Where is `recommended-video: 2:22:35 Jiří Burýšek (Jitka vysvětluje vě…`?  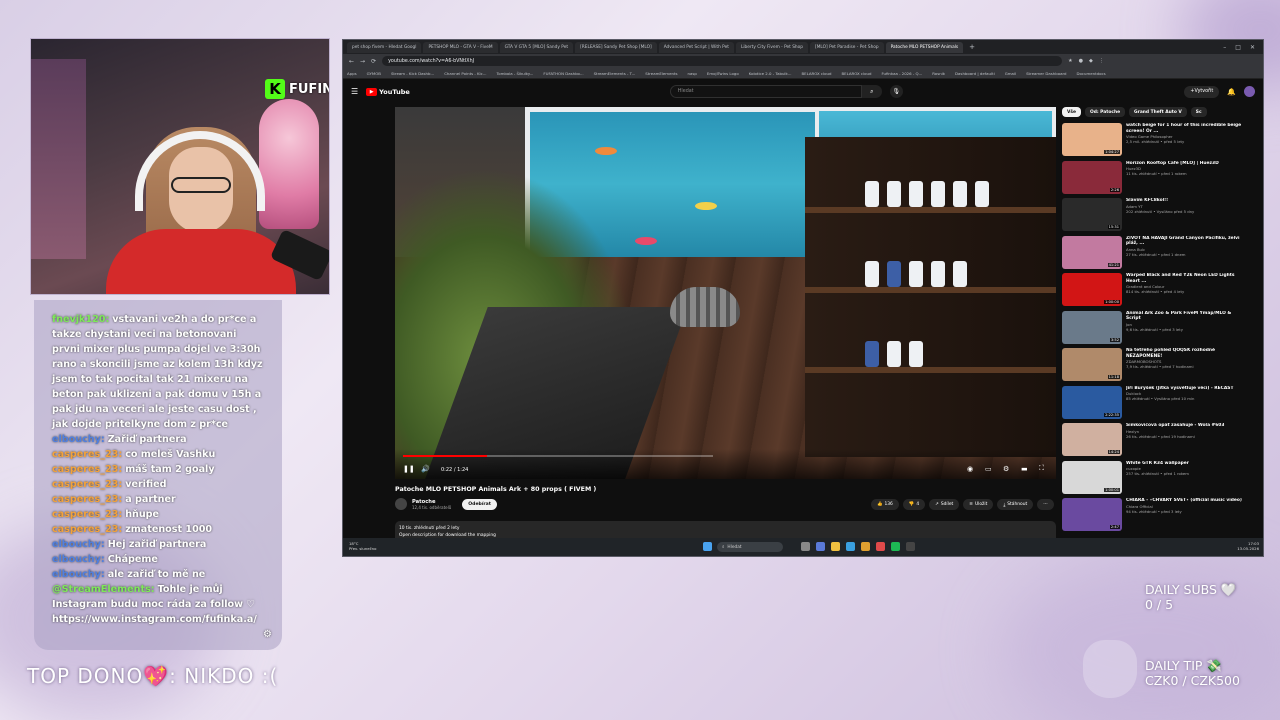
recommended-video: 2:22:35 Jiří Burýšek (Jitka vysvětluje vě… is located at coordinates (1162, 404).